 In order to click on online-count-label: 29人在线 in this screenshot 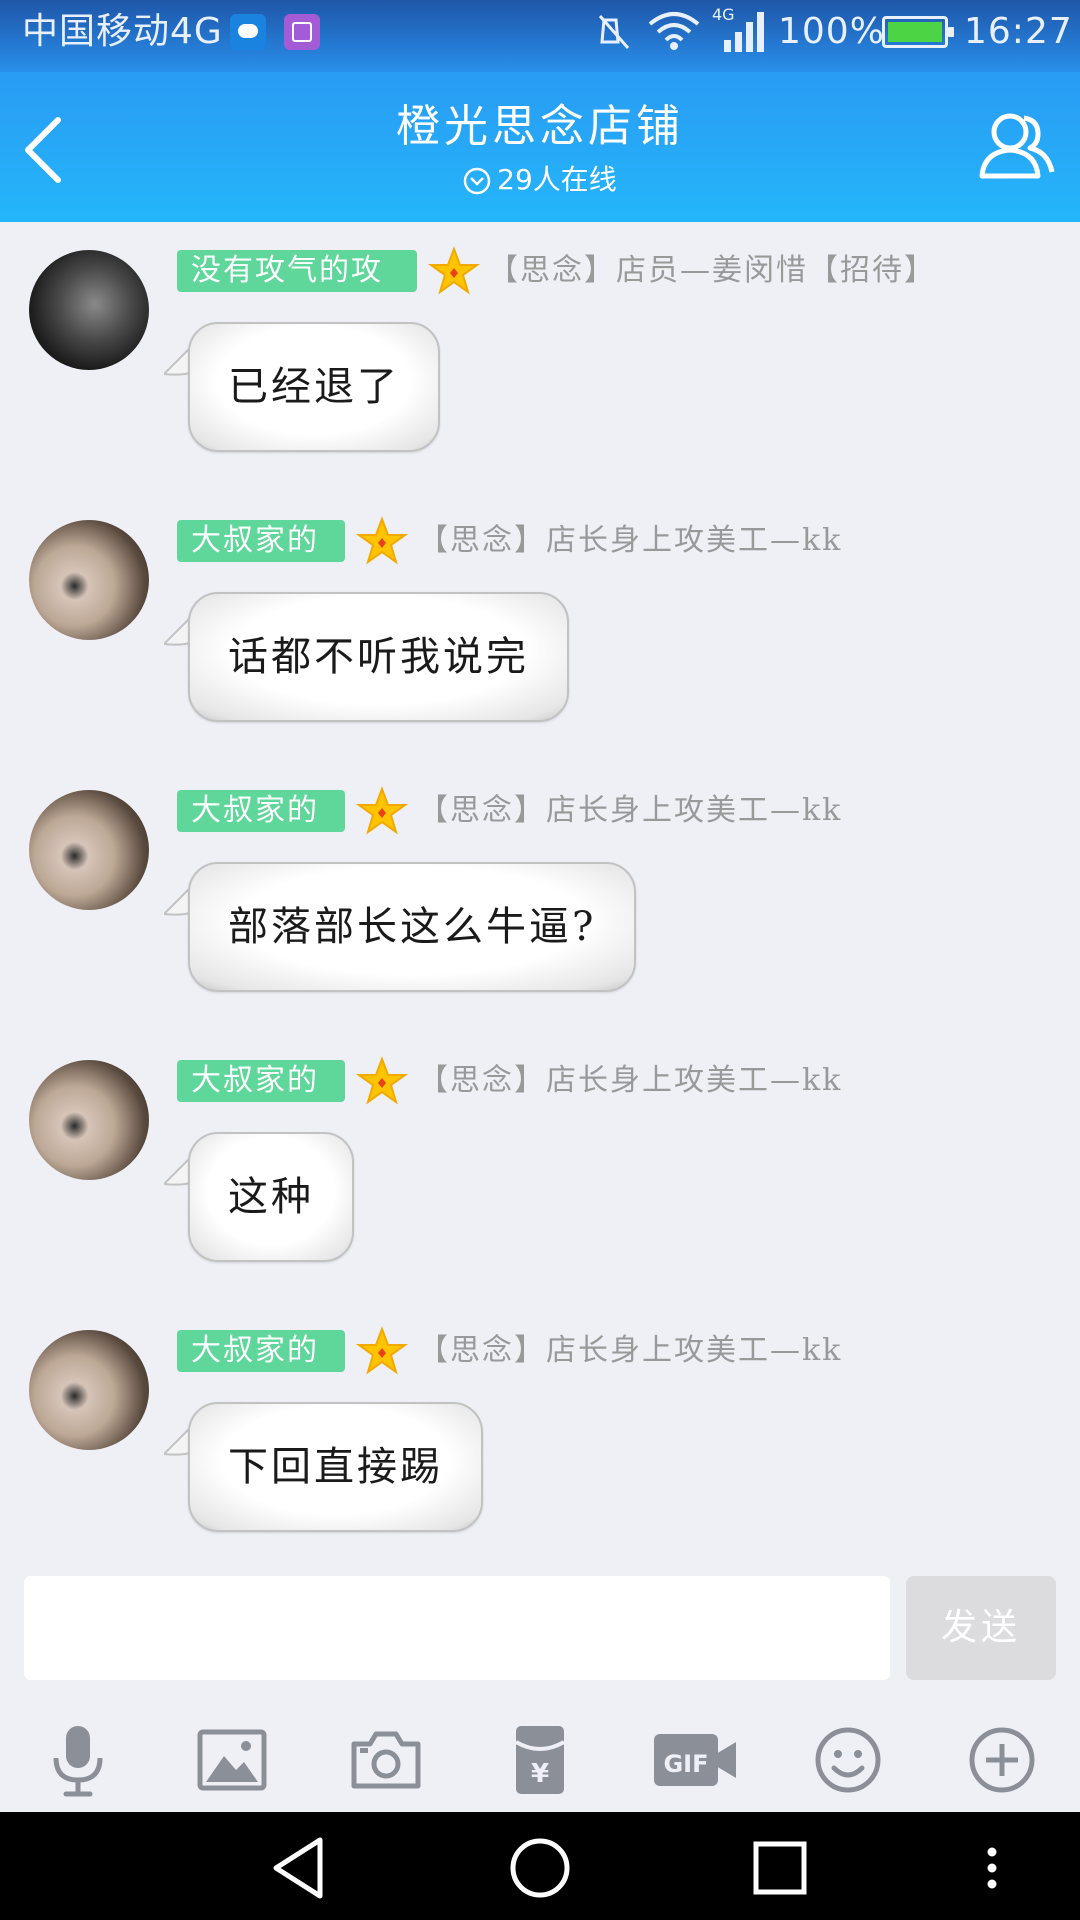, I will do `click(557, 179)`.